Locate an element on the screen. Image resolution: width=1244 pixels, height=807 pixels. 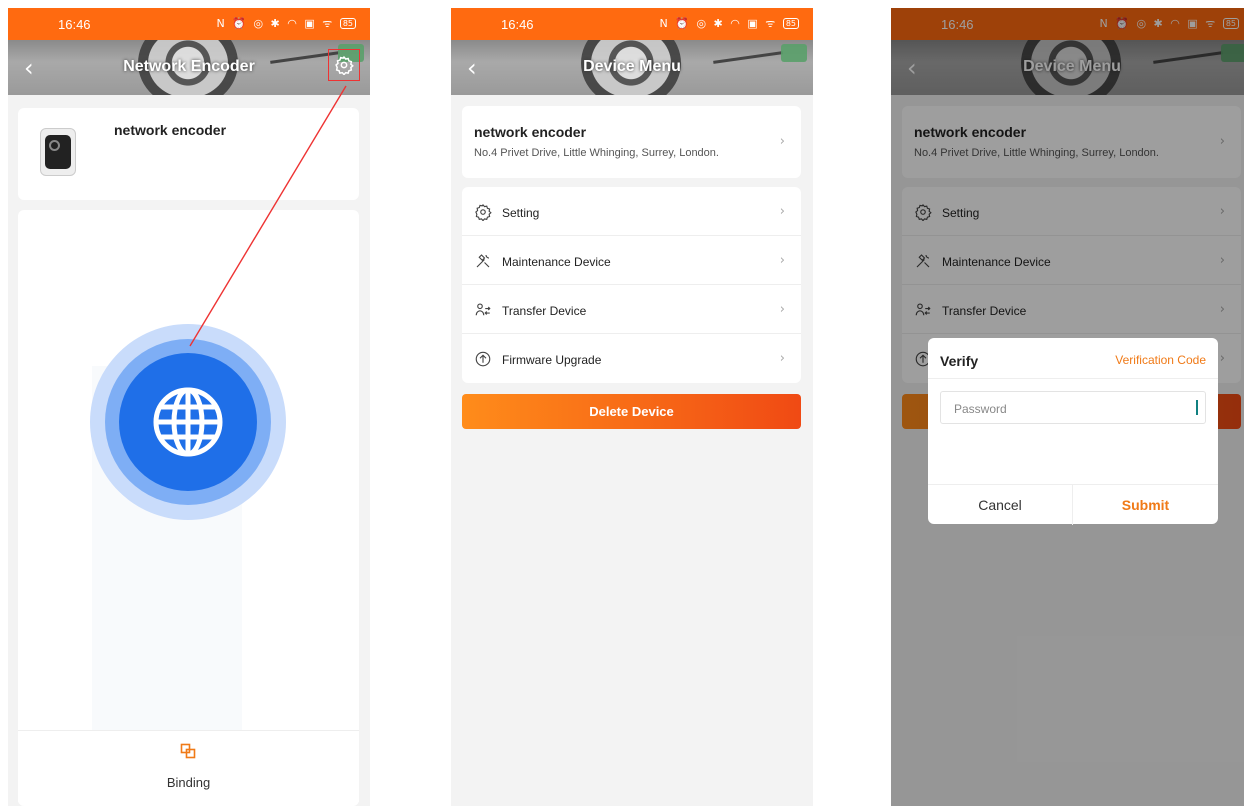
upgrade-icon is located at coordinates (483, 359).